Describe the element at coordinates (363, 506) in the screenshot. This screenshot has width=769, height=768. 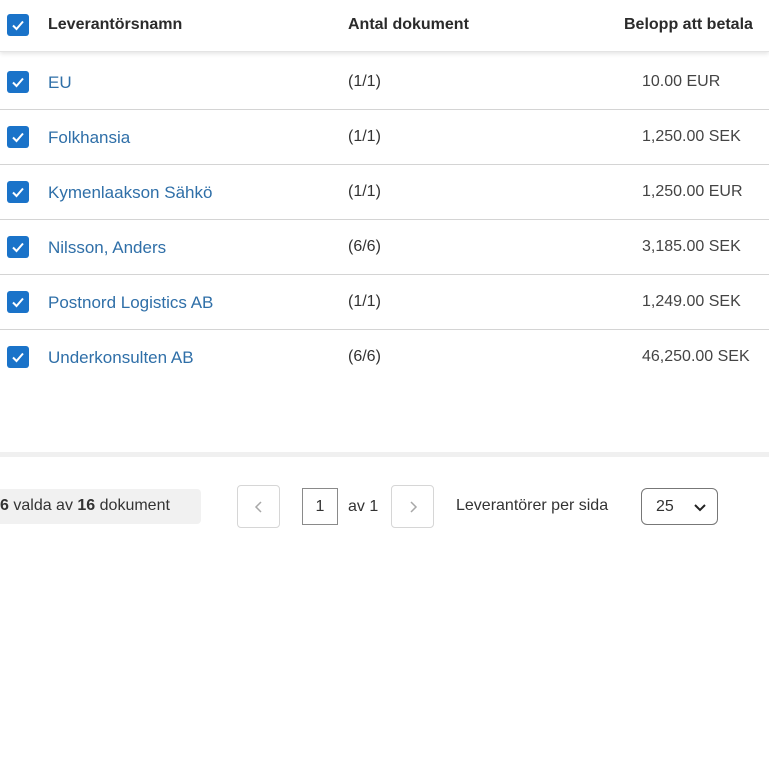
I see `page-total-label: av 1` at that location.